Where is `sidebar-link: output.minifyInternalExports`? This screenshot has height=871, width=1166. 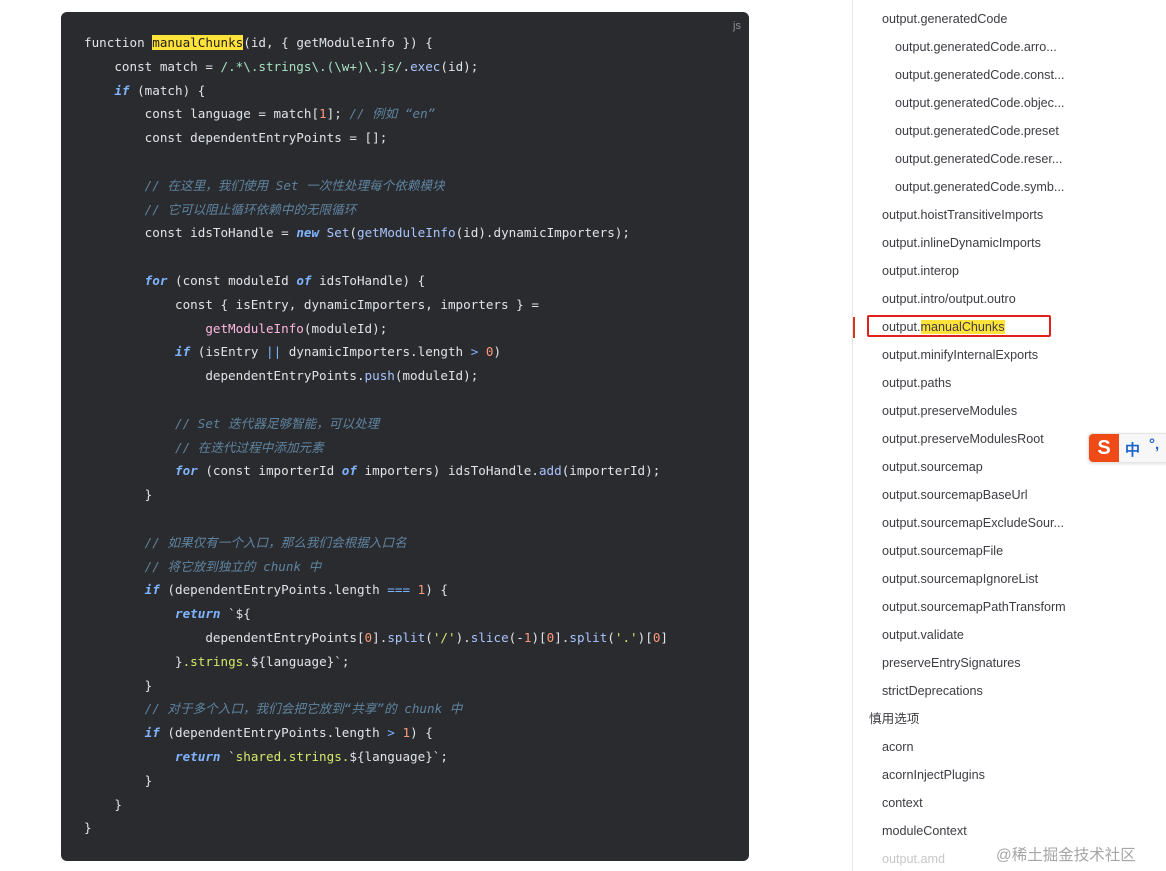
sidebar-link: output.minifyInternalExports is located at coordinates (960, 355).